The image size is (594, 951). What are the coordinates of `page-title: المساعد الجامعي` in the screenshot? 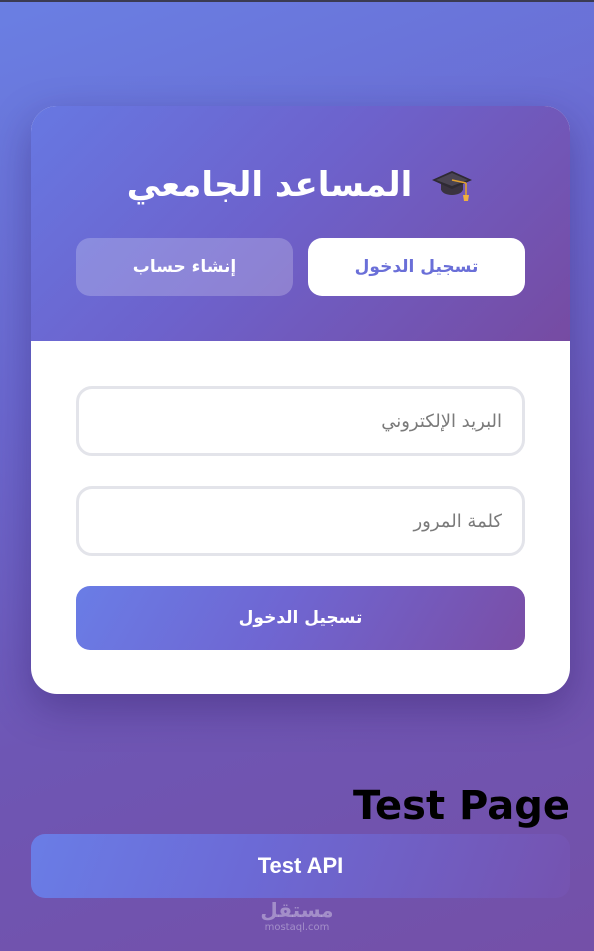 It's located at (269, 185).